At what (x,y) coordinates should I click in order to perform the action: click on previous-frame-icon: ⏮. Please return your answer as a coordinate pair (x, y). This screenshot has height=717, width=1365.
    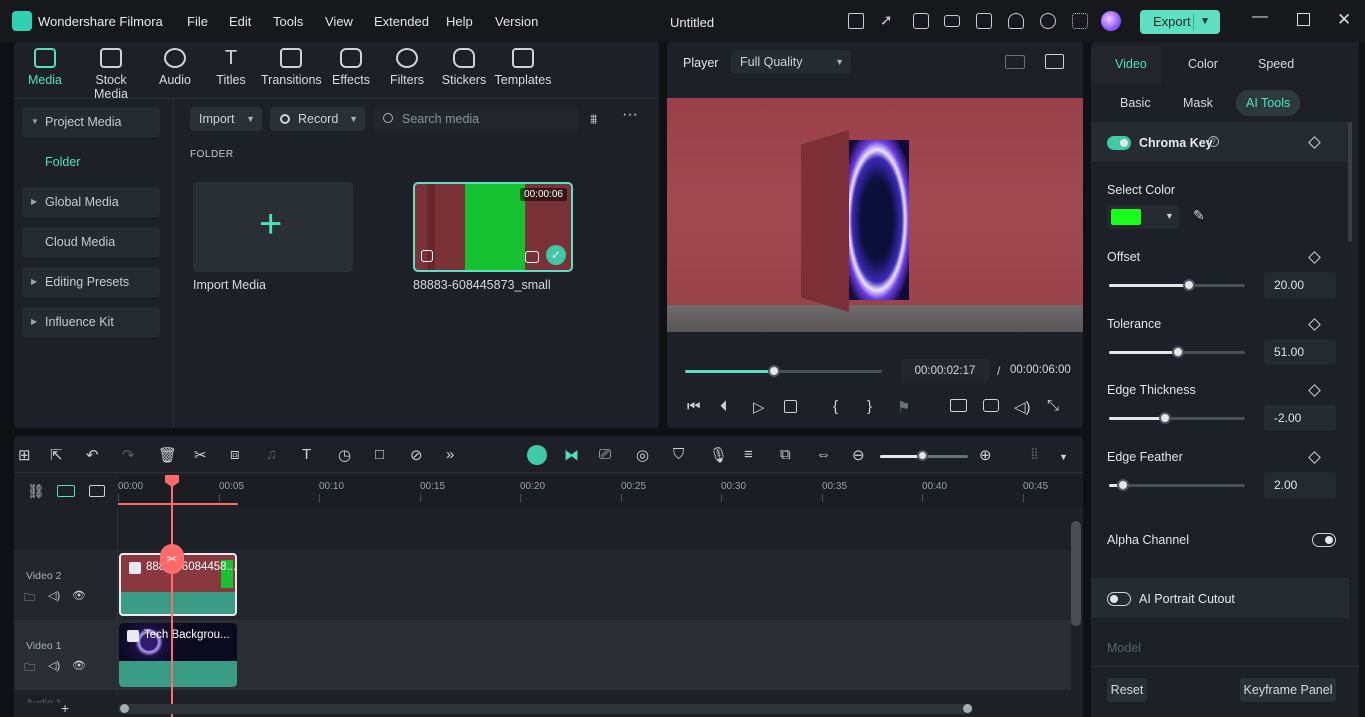
    Looking at the image, I should click on (694, 406).